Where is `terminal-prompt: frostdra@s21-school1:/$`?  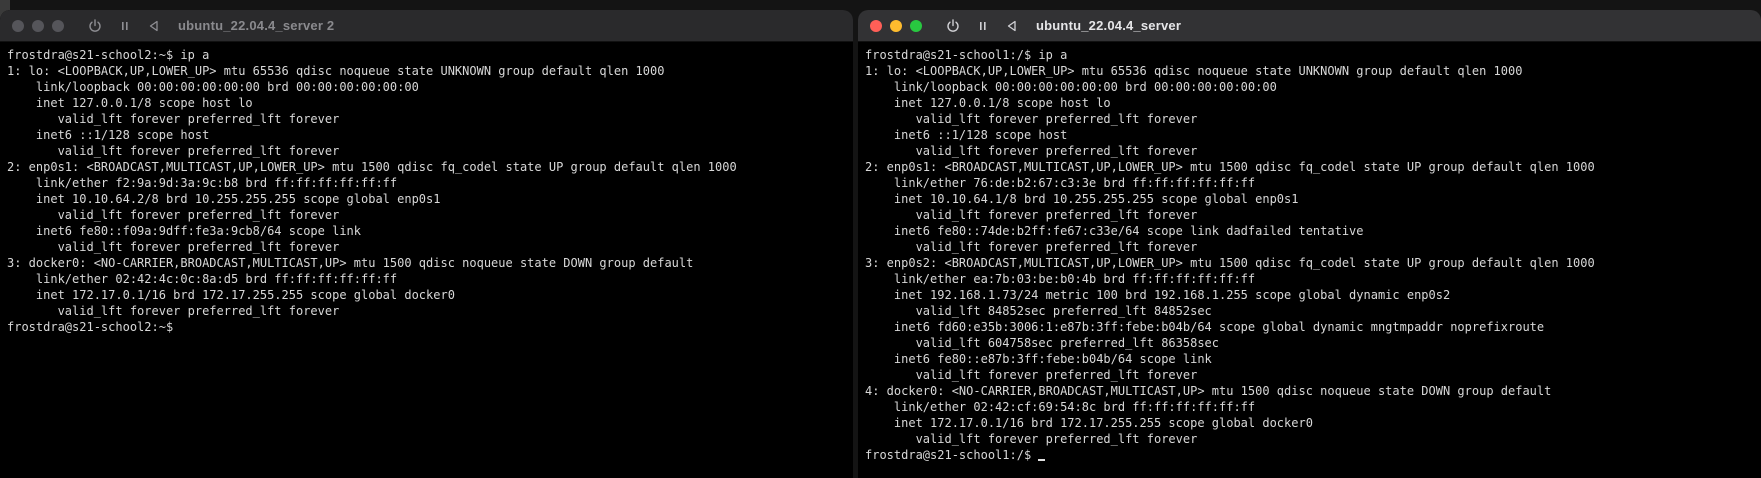 terminal-prompt: frostdra@s21-school1:/$ is located at coordinates (952, 455).